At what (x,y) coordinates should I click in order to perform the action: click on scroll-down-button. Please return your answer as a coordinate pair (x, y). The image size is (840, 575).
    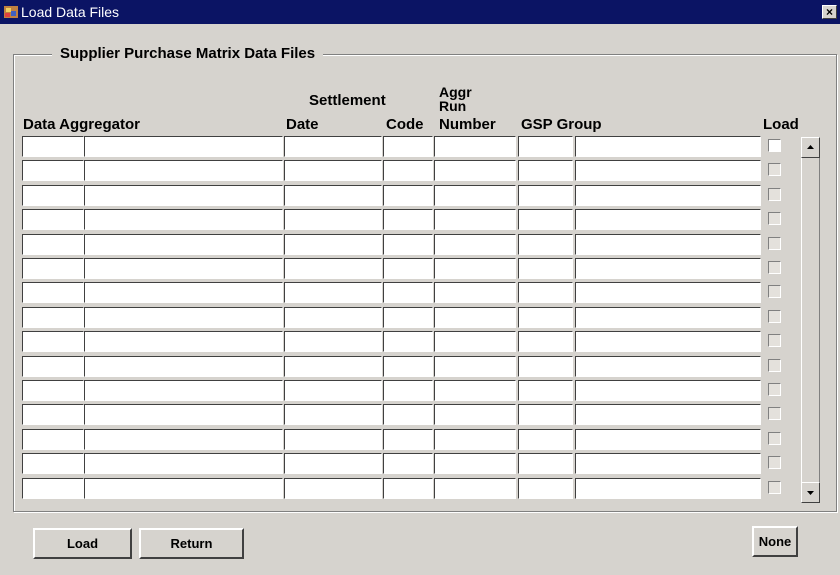
    Looking at the image, I should click on (810, 492).